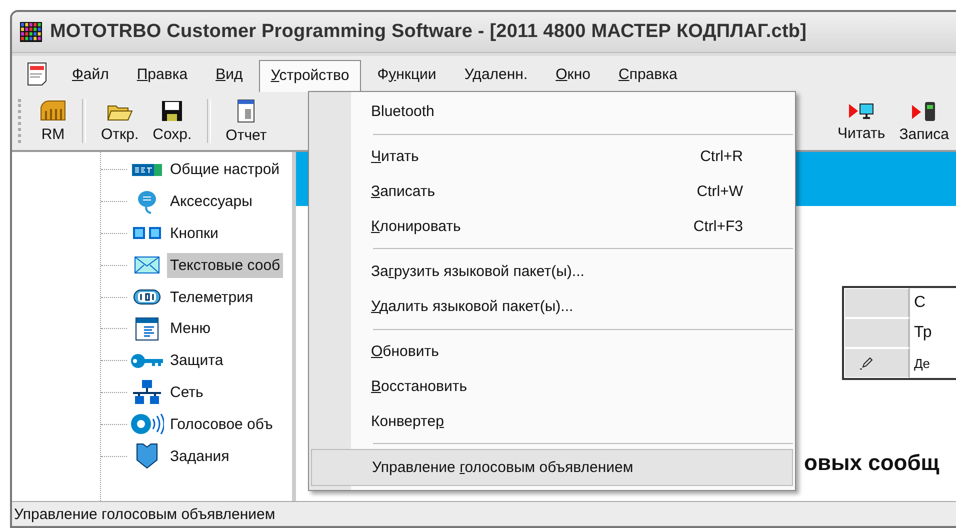 The image size is (956, 528). I want to click on menu-item: Файл, so click(90, 74).